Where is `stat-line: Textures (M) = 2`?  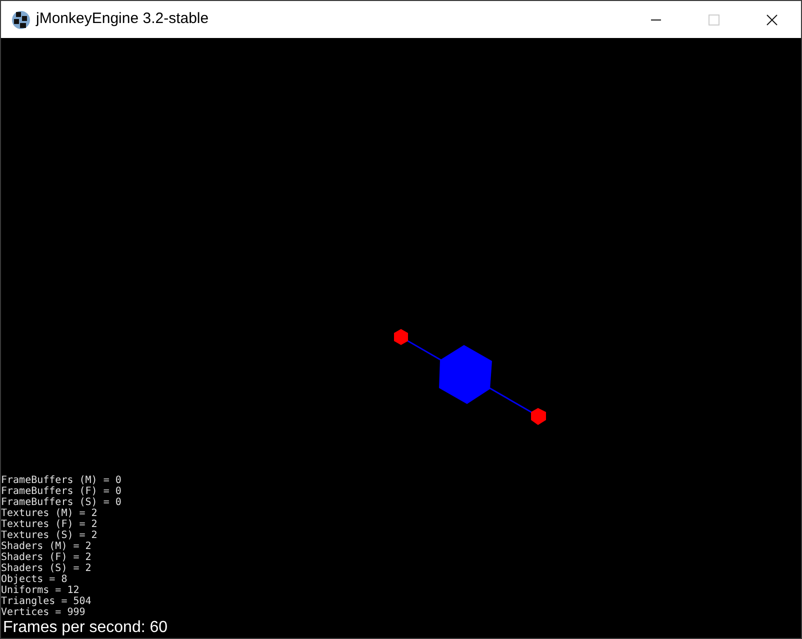
stat-line: Textures (M) = 2 is located at coordinates (49, 513).